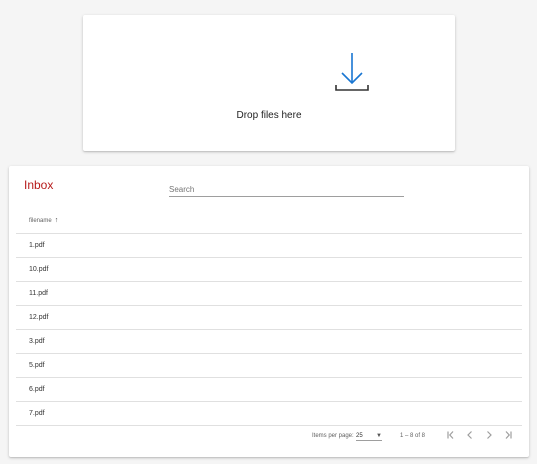 Image resolution: width=537 pixels, height=464 pixels. I want to click on dropzone-label: Drop files here, so click(269, 115).